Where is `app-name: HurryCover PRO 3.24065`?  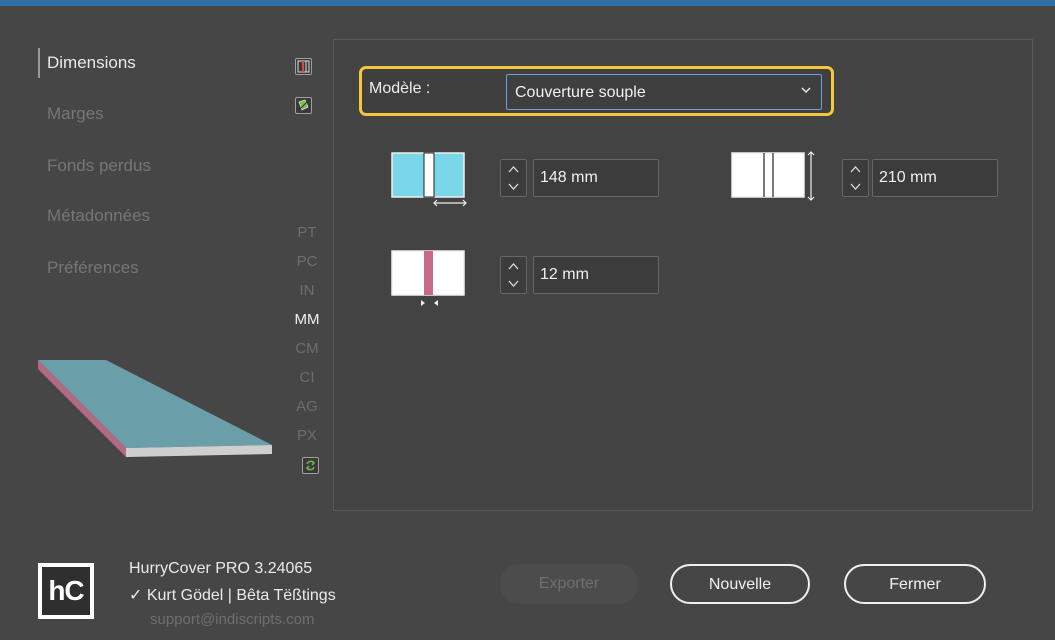
app-name: HurryCover PRO 3.24065 is located at coordinates (221, 568).